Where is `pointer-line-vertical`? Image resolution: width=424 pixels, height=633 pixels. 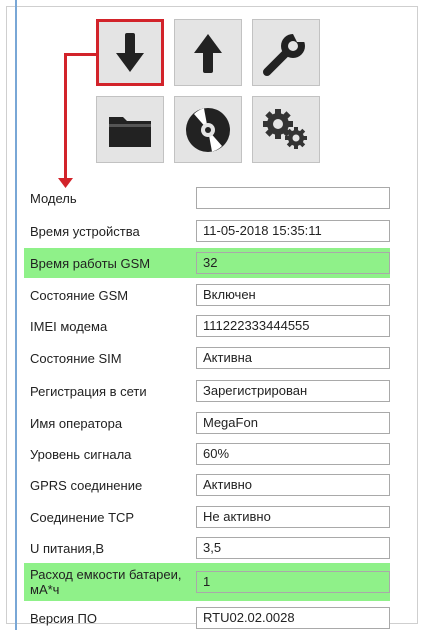
pointer-line-vertical is located at coordinates (65, 117).